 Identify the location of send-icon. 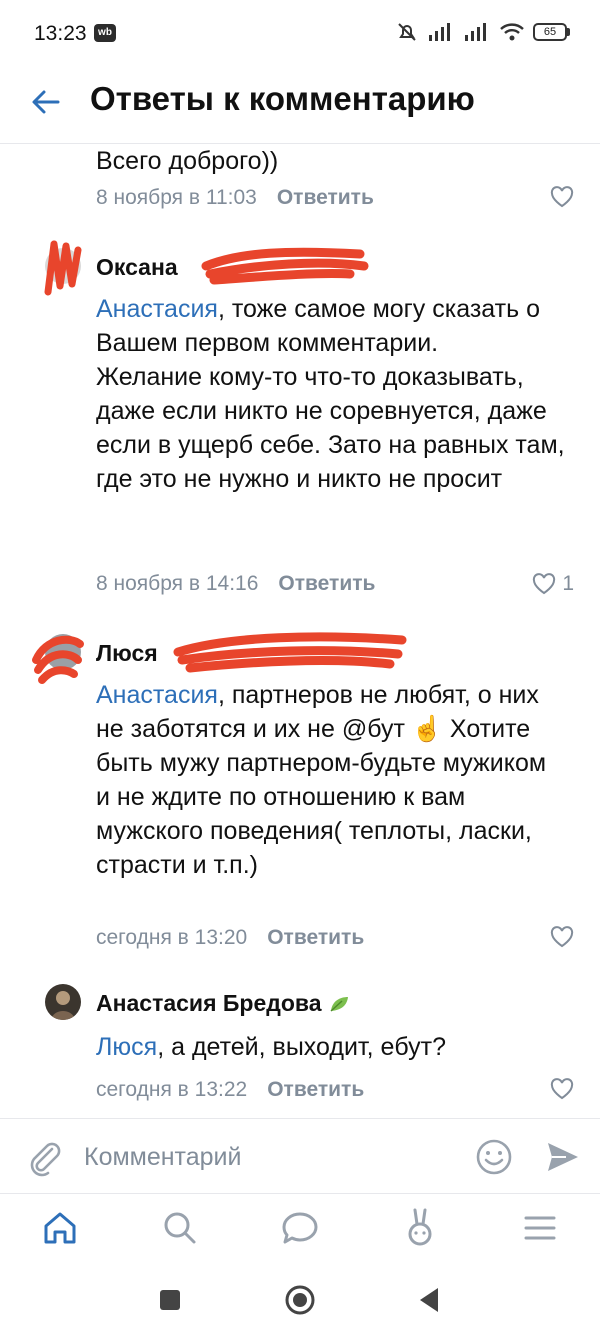
(562, 1157).